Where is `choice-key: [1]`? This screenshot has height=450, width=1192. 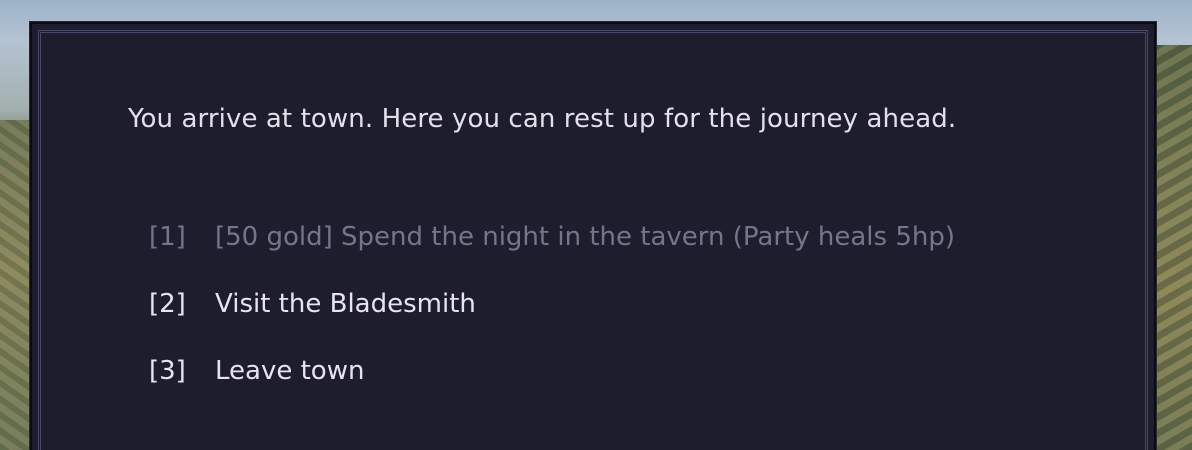 choice-key: [1] is located at coordinates (167, 237).